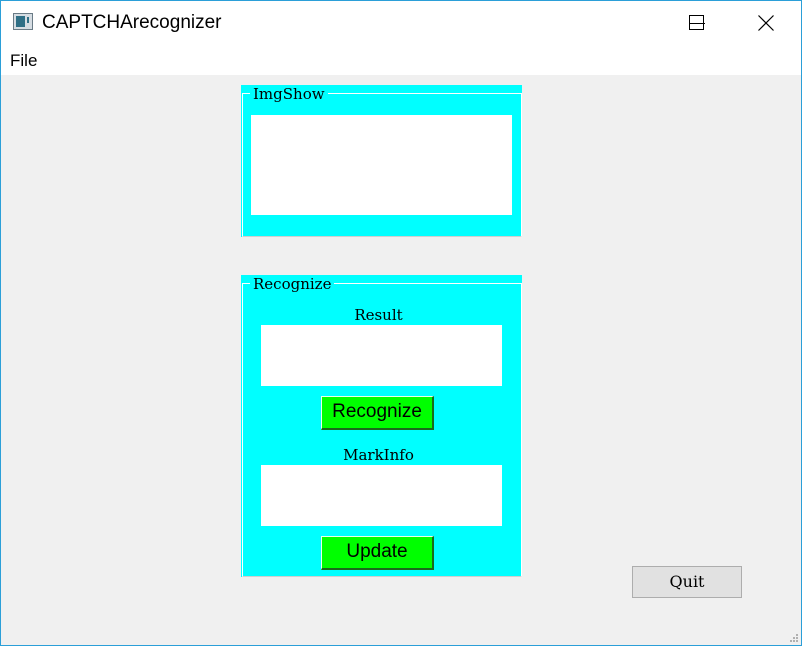 The width and height of the screenshot is (802, 646). What do you see at coordinates (696, 22) in the screenshot?
I see `maximize-icon` at bounding box center [696, 22].